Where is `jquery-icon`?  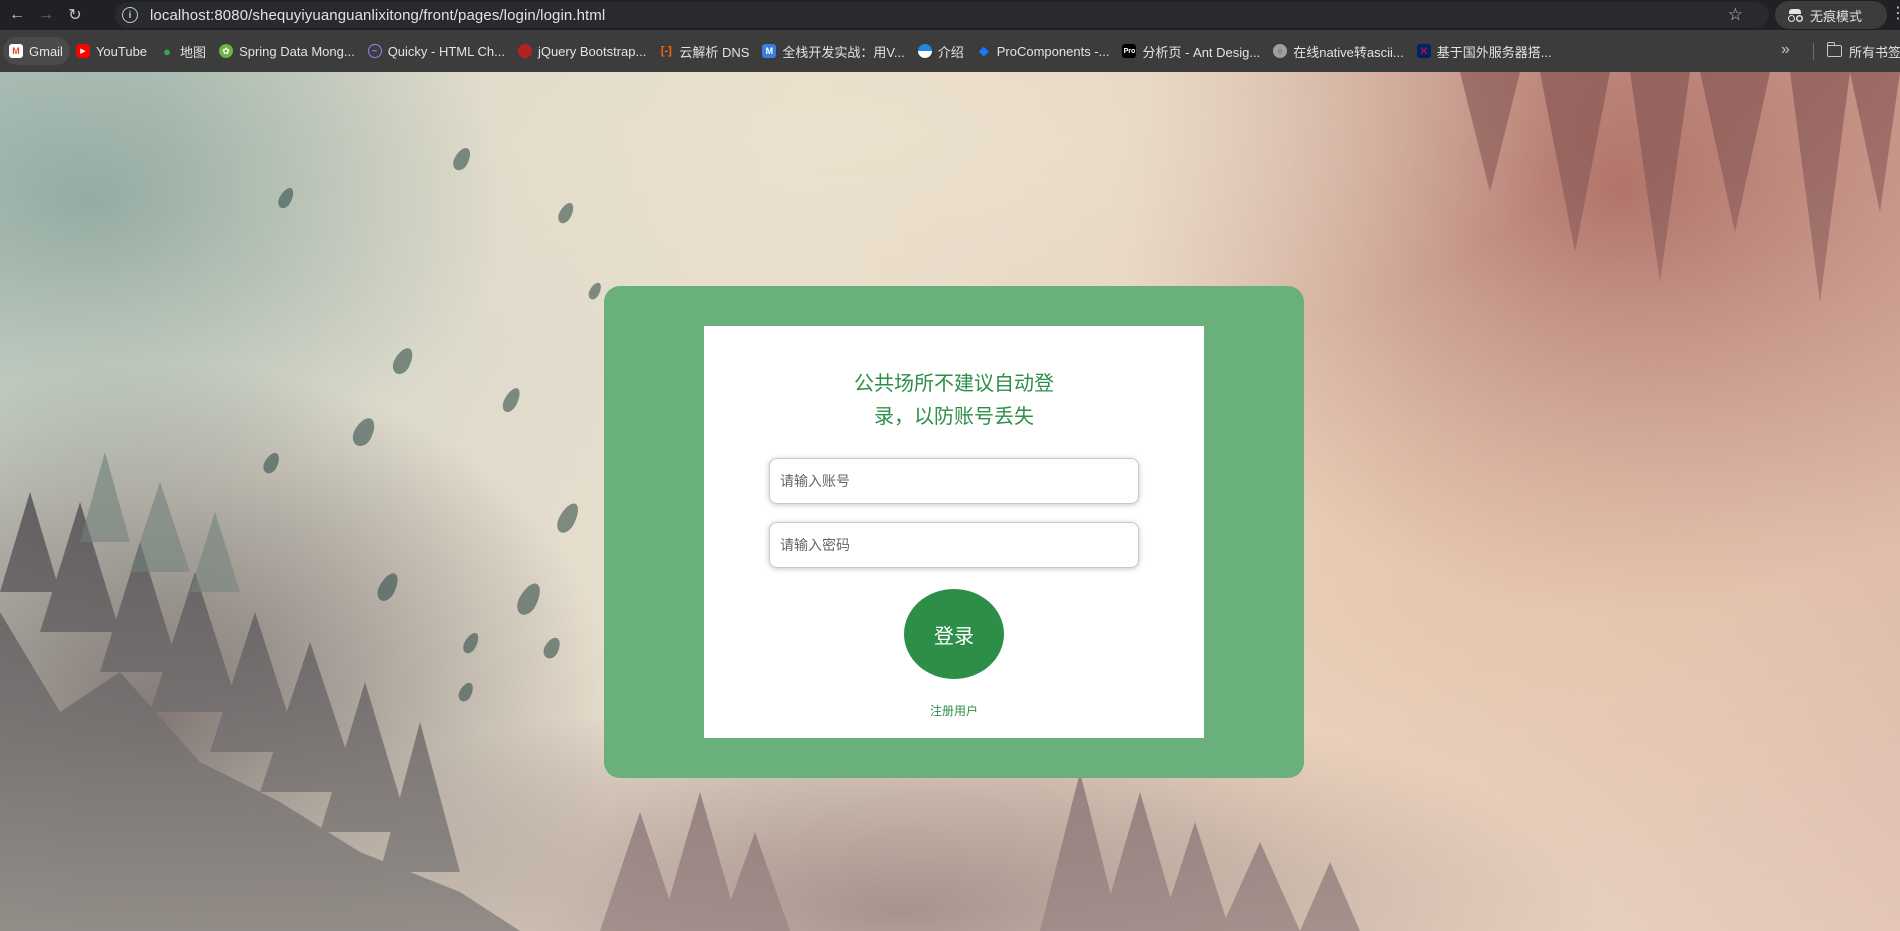 jquery-icon is located at coordinates (524, 51).